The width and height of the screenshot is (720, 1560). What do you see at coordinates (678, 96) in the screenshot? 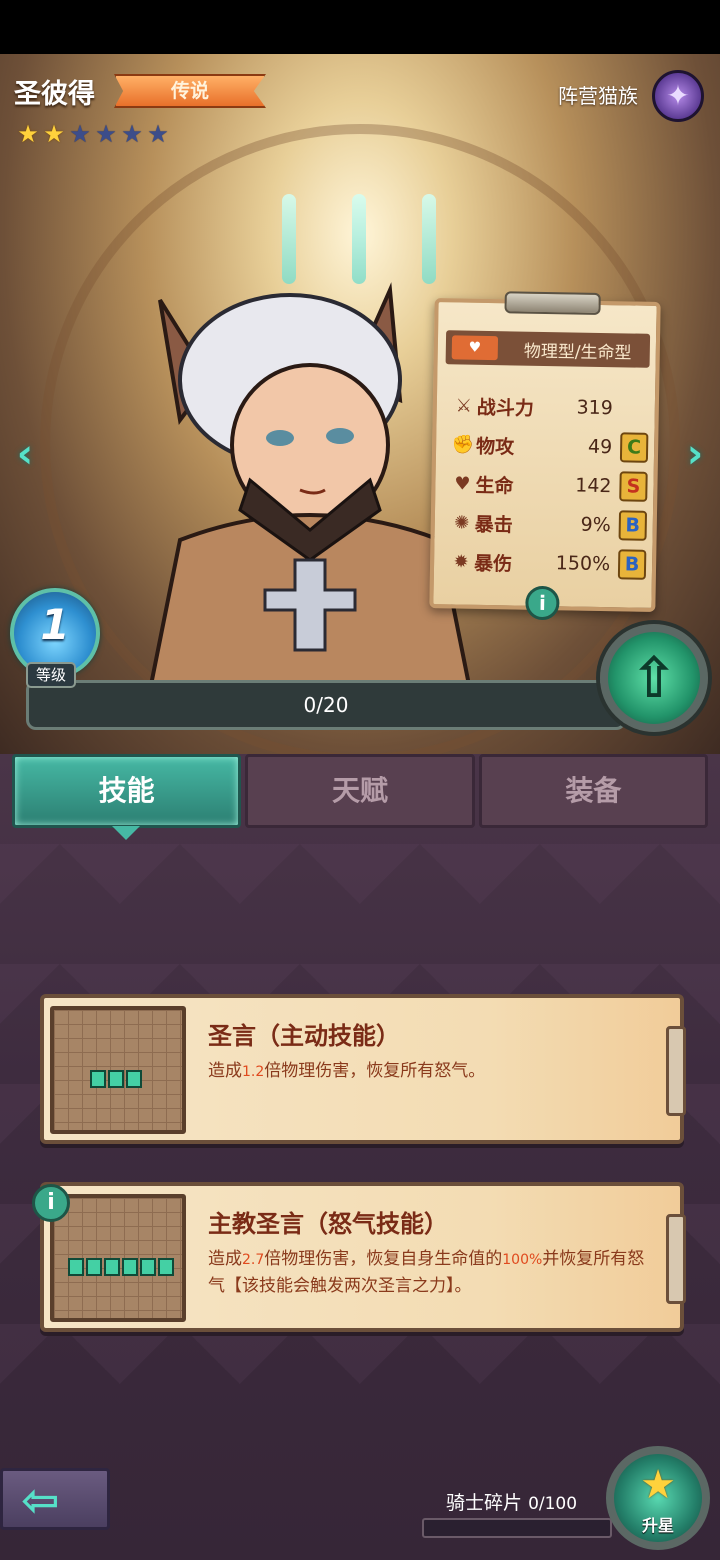
I see `fish-bone-icon: ✦` at bounding box center [678, 96].